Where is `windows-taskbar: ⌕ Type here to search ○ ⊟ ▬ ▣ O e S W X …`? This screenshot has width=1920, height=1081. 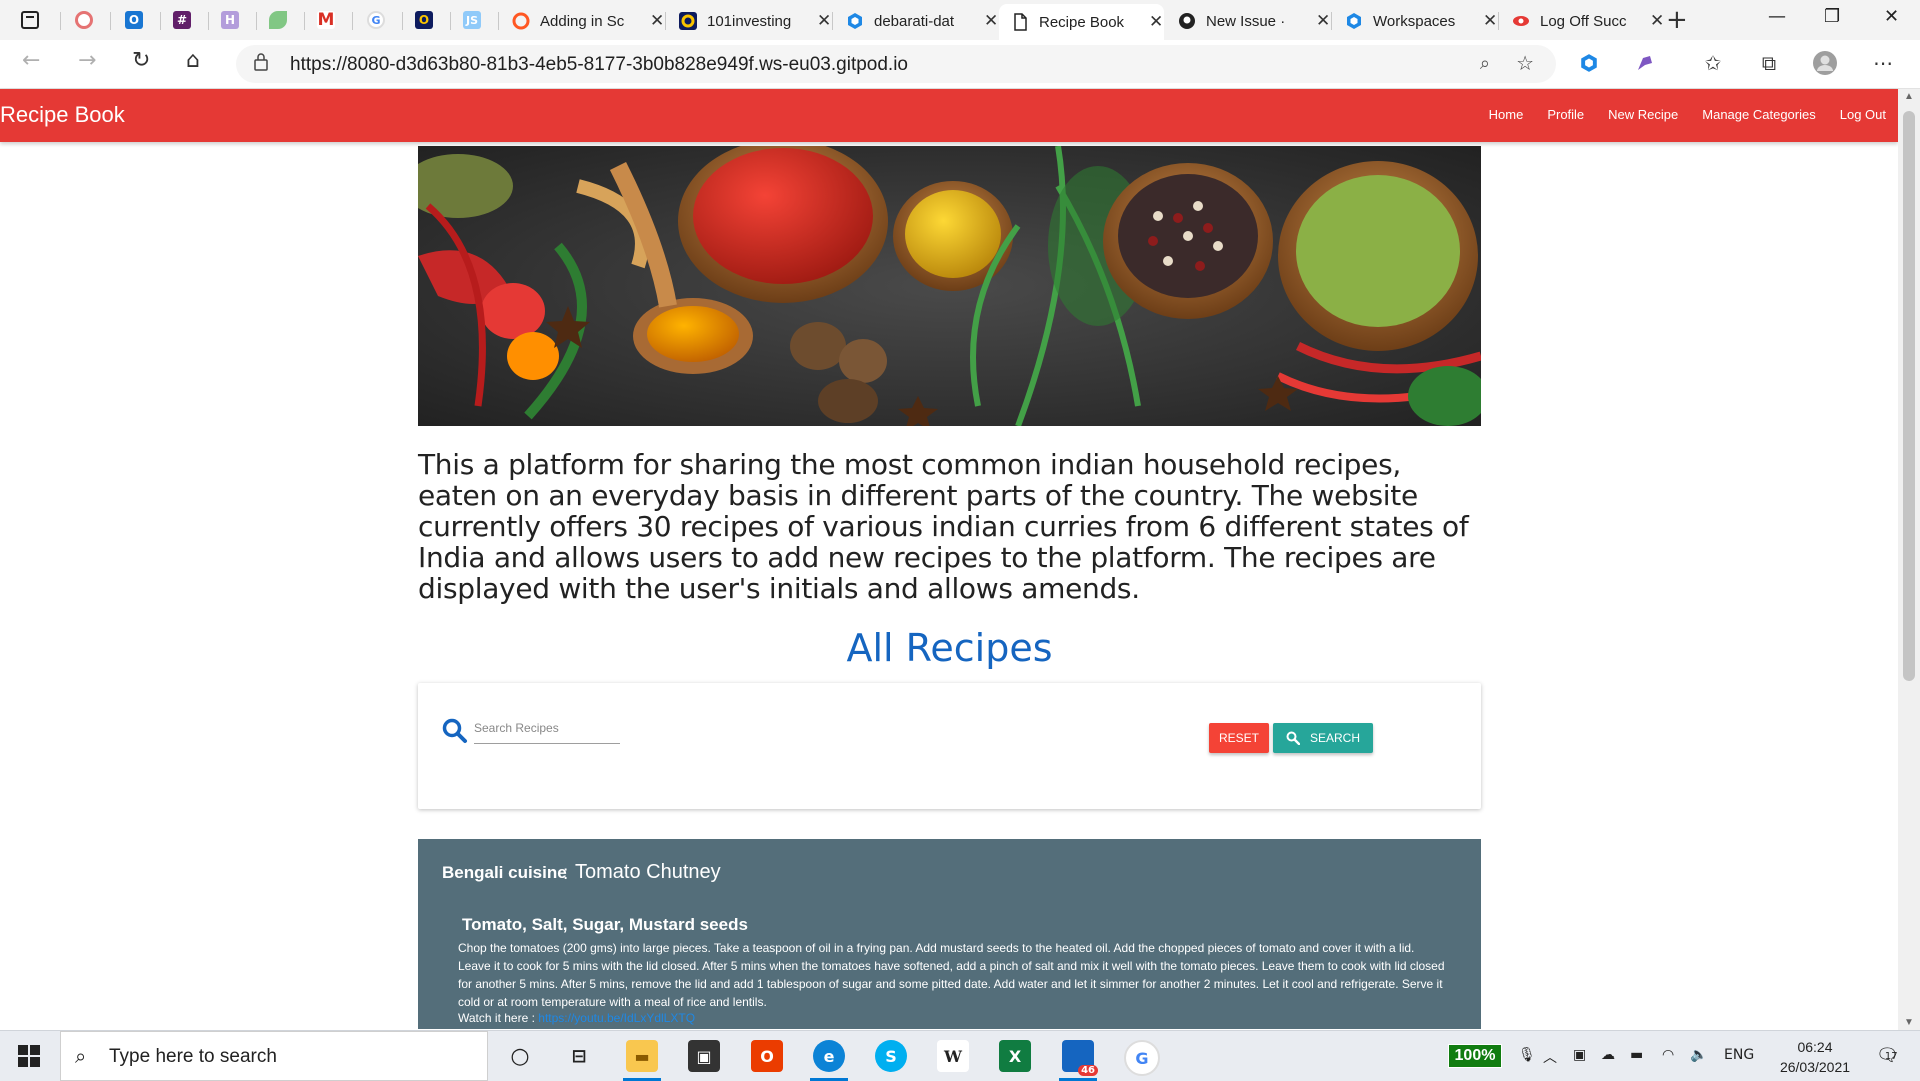 windows-taskbar: ⌕ Type here to search ○ ⊟ ▬ ▣ O e S W X … is located at coordinates (960, 1055).